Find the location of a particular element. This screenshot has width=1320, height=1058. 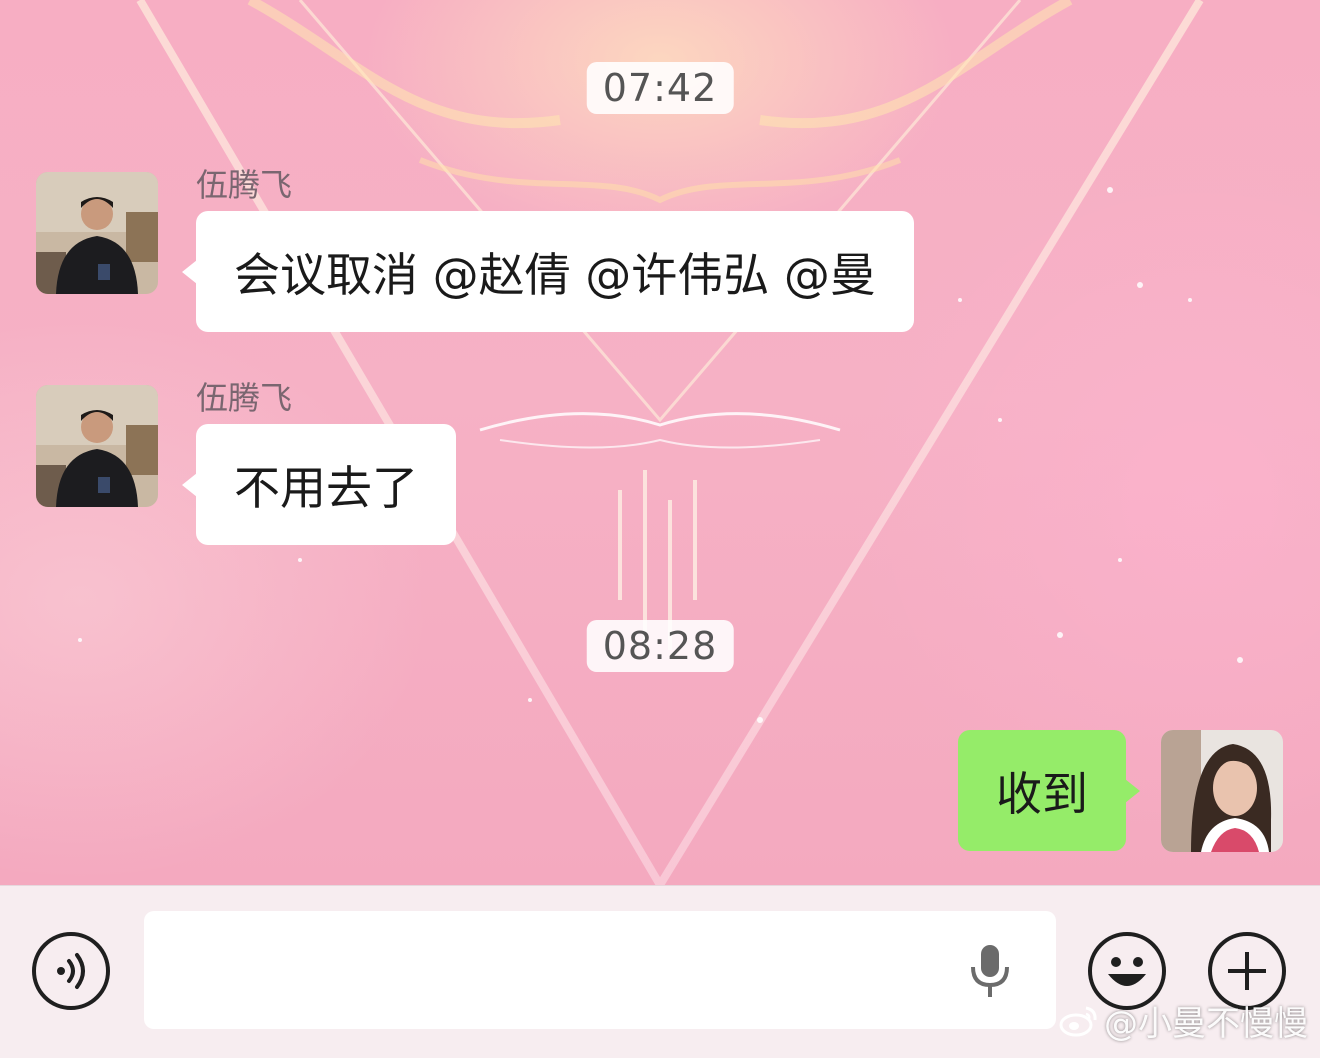

voice-toggle-button is located at coordinates (71, 971).